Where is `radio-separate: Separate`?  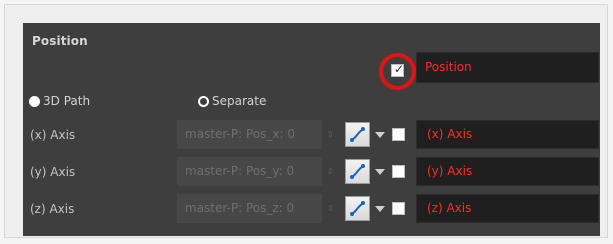
radio-separate: Separate is located at coordinates (232, 101).